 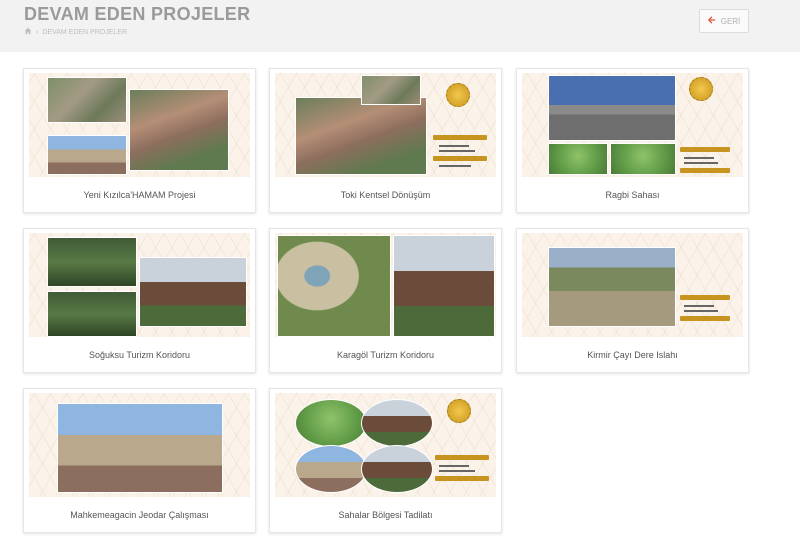 I want to click on arrow-left-icon, so click(x=711, y=21).